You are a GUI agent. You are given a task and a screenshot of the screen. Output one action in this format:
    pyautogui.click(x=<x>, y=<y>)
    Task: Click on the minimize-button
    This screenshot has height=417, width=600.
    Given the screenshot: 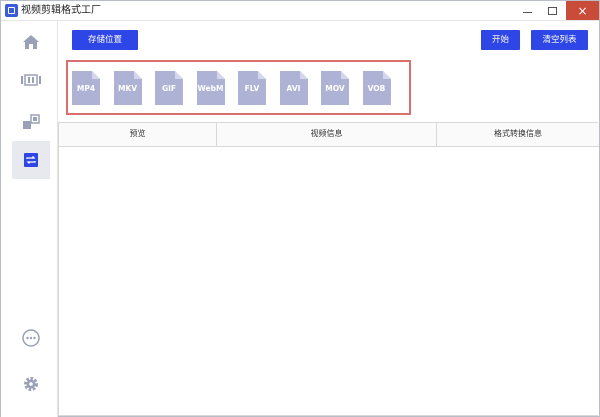 What is the action you would take?
    pyautogui.click(x=527, y=10)
    